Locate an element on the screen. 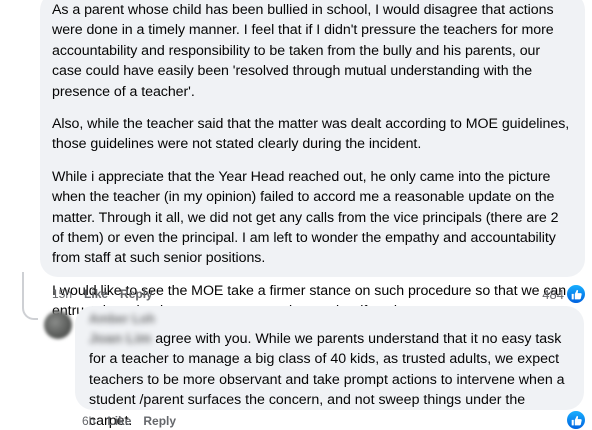 Image resolution: width=592 pixels, height=430 pixels. reply-actions: 6h Like Reply is located at coordinates (129, 421).